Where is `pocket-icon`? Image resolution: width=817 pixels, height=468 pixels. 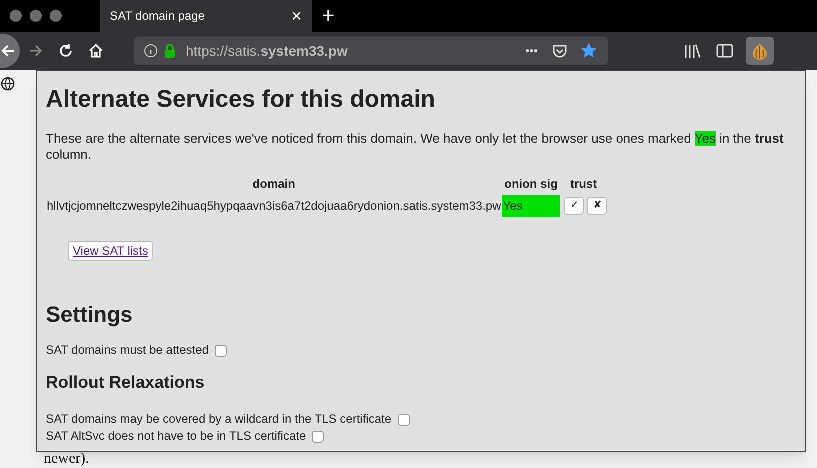 pocket-icon is located at coordinates (560, 51).